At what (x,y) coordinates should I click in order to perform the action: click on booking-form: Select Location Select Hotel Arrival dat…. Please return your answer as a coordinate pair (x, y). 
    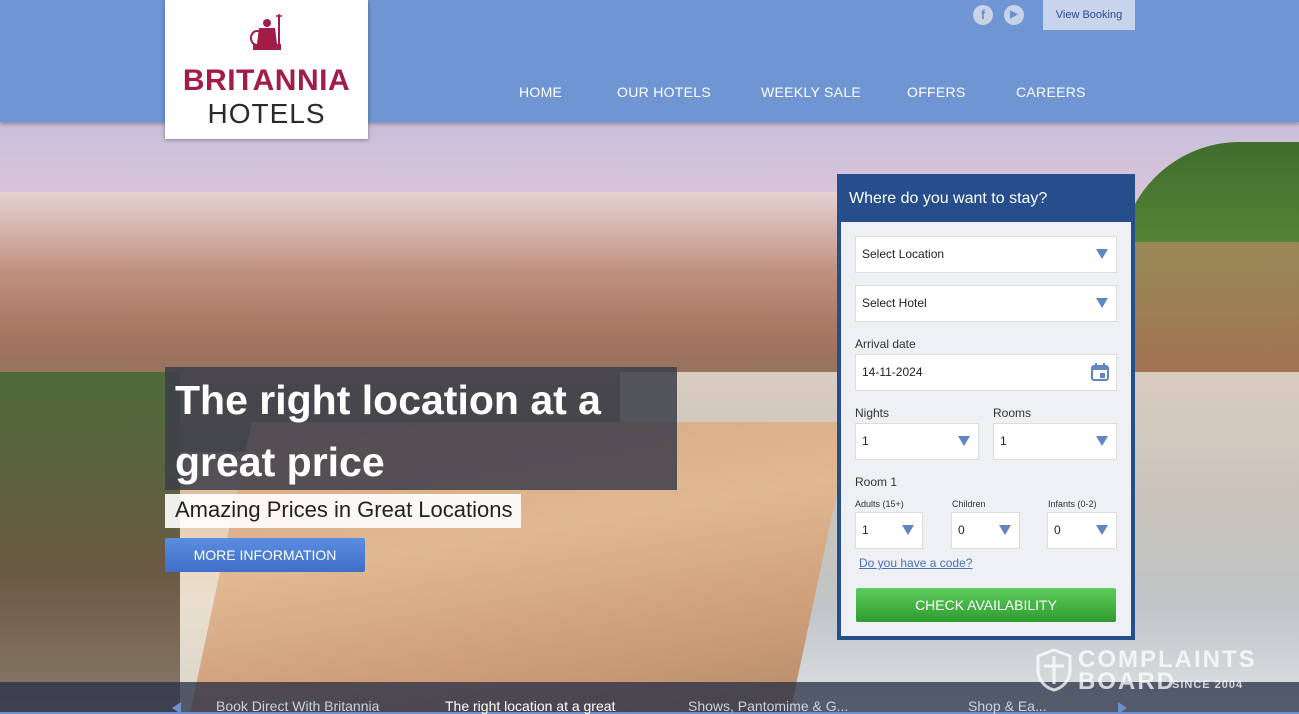
    Looking at the image, I should click on (986, 429).